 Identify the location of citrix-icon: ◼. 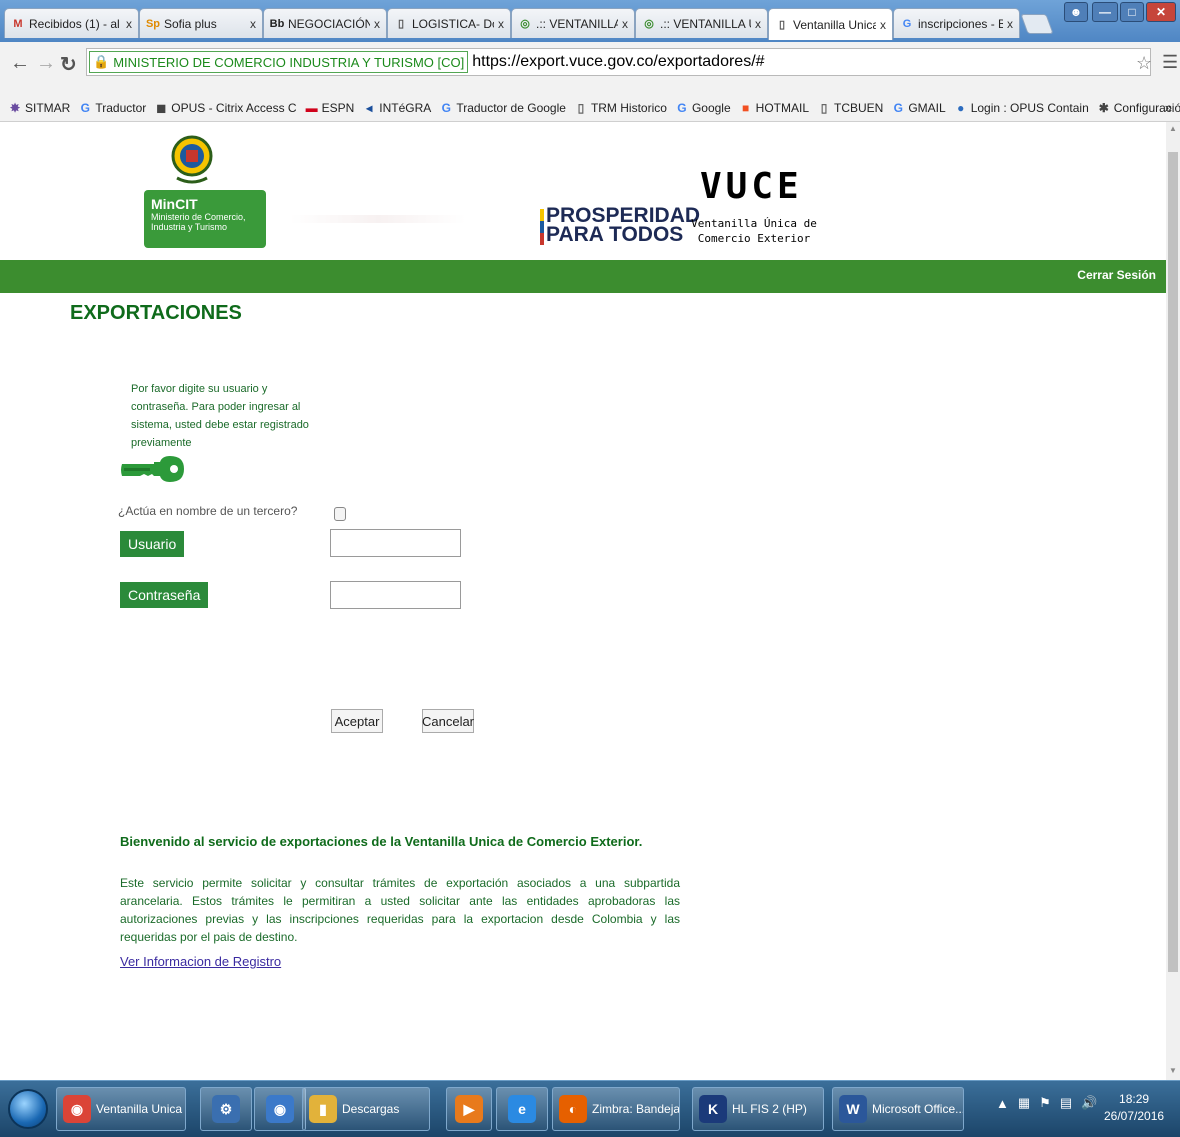
(161, 107).